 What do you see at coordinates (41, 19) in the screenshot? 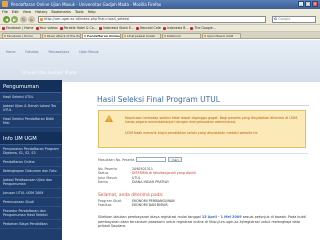
I see `site-favicon-icon` at bounding box center [41, 19].